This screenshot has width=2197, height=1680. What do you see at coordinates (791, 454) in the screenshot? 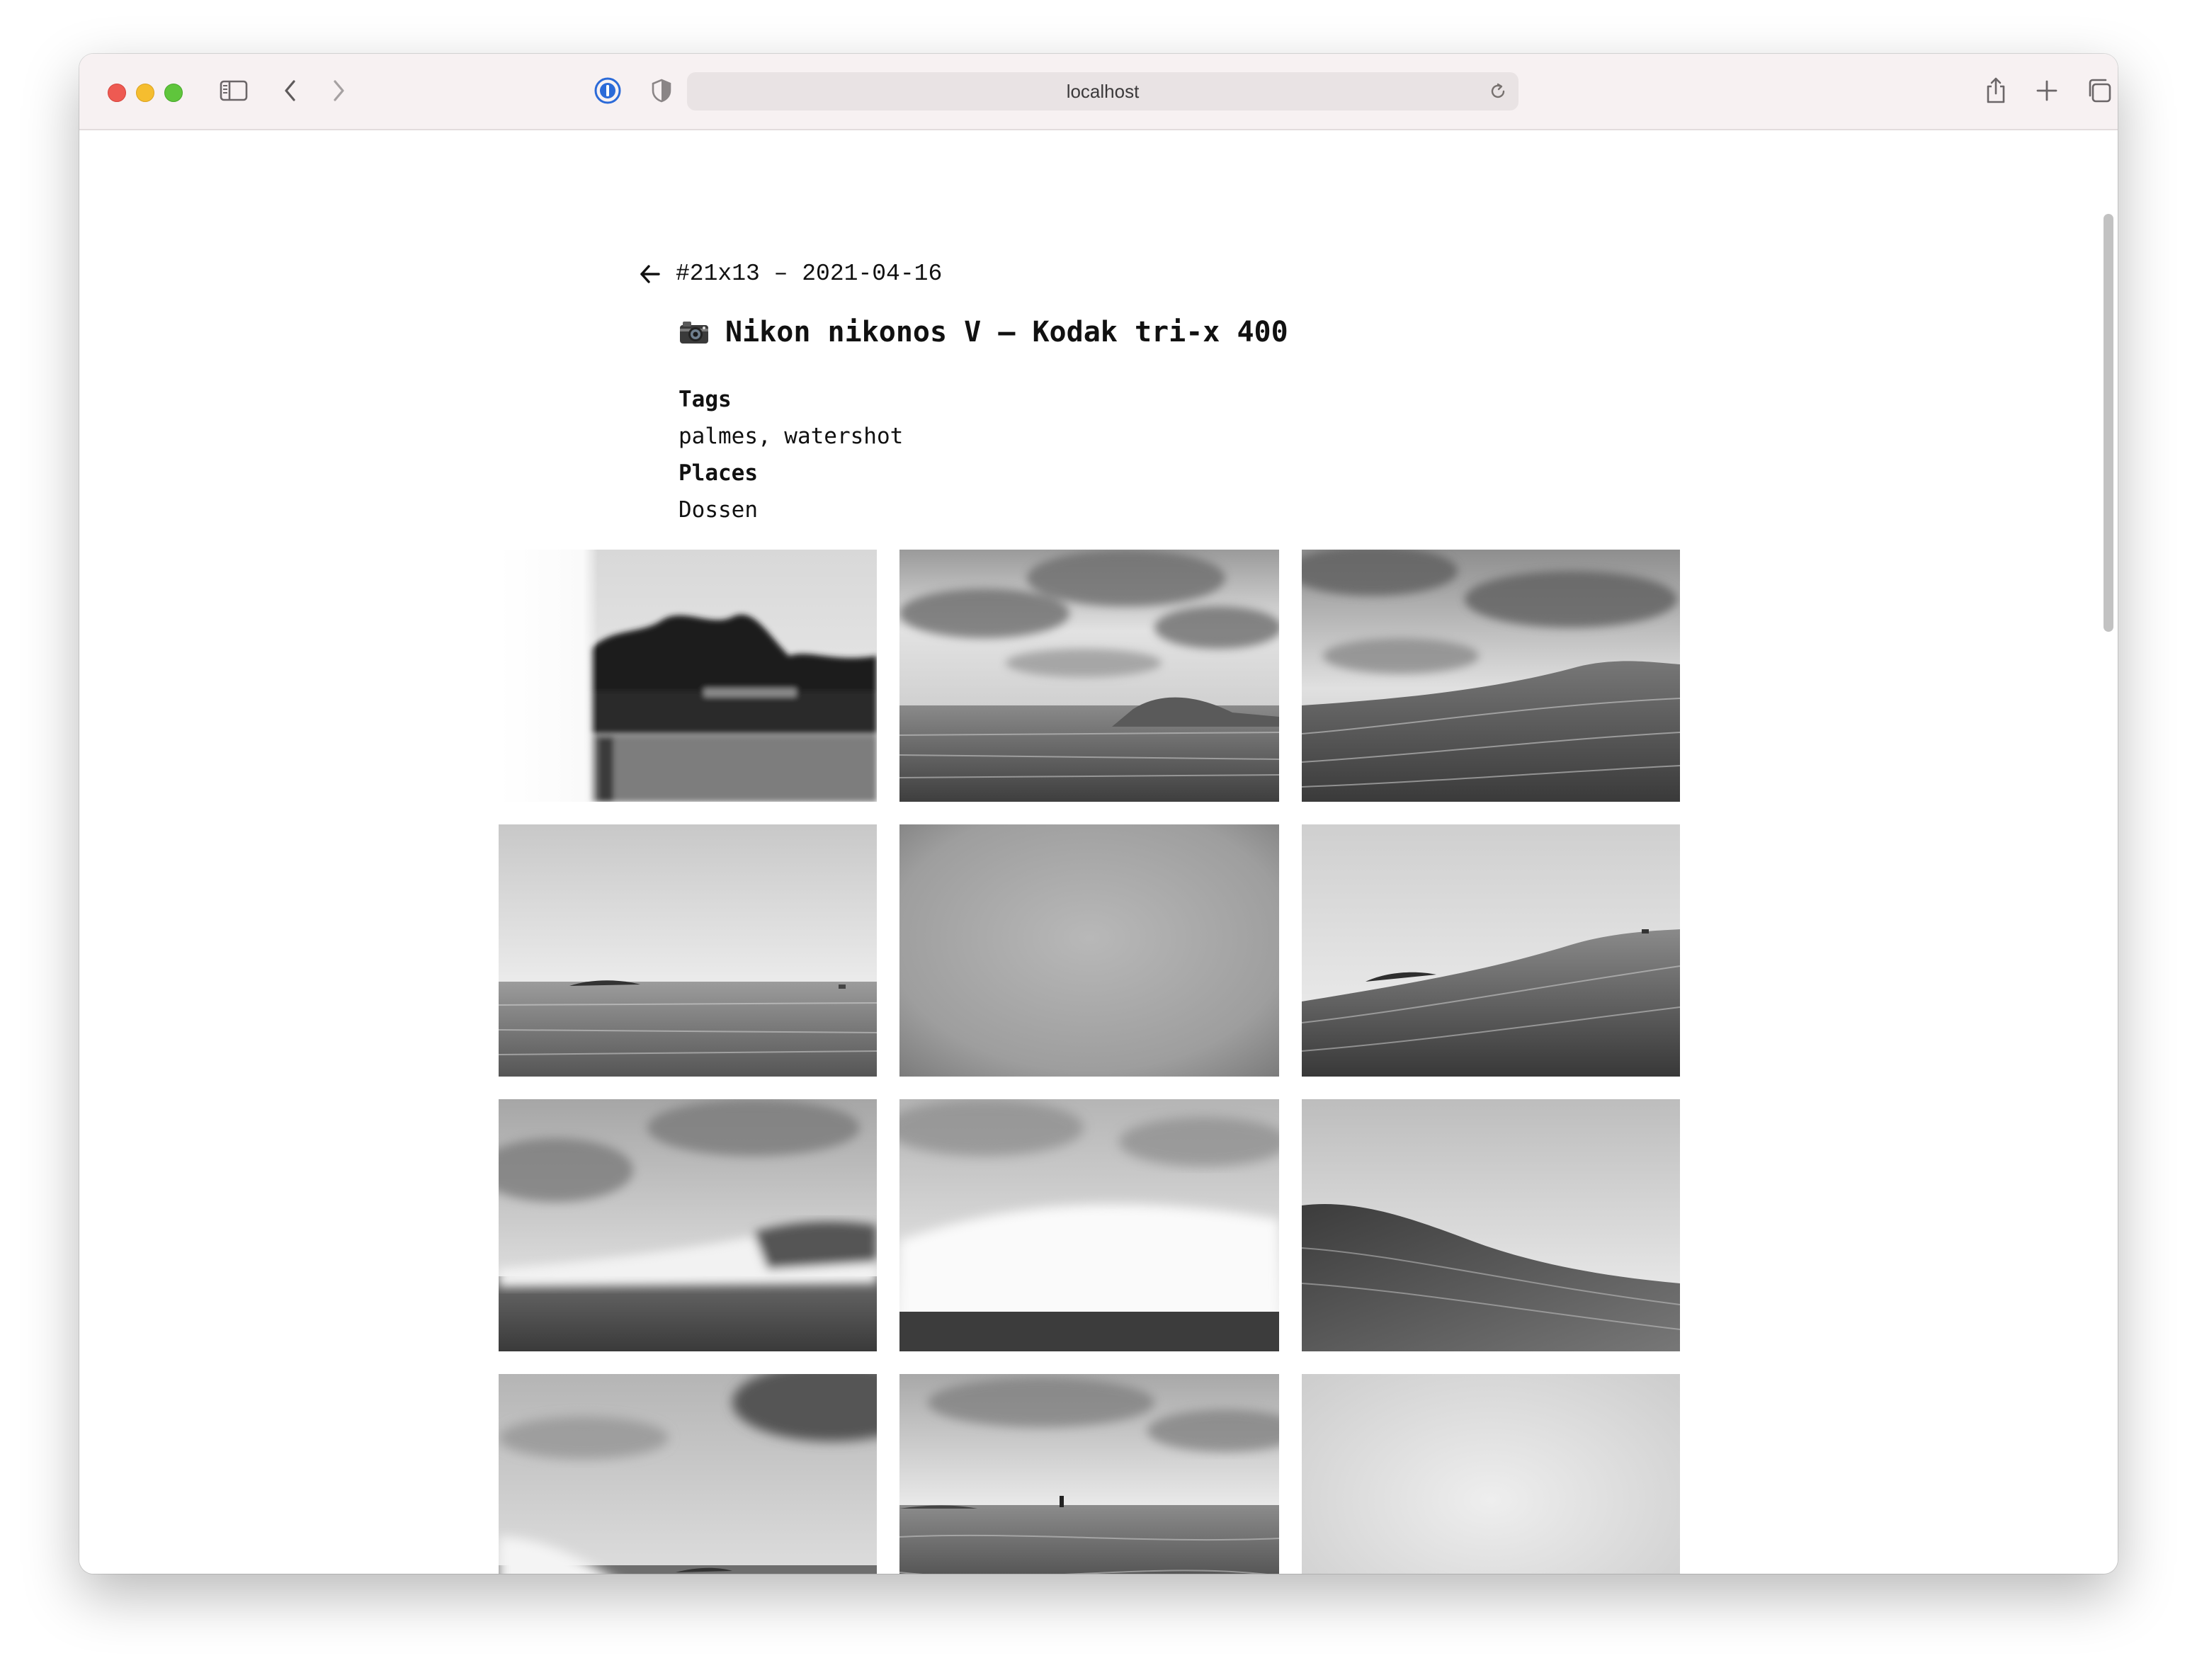
I see `metadata-block: Tags palmes, watershot Places Dossen` at bounding box center [791, 454].